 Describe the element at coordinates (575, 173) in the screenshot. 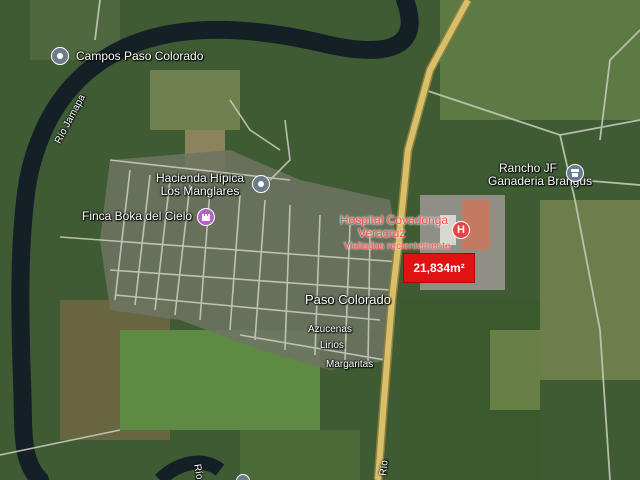

I see `store-icon` at that location.